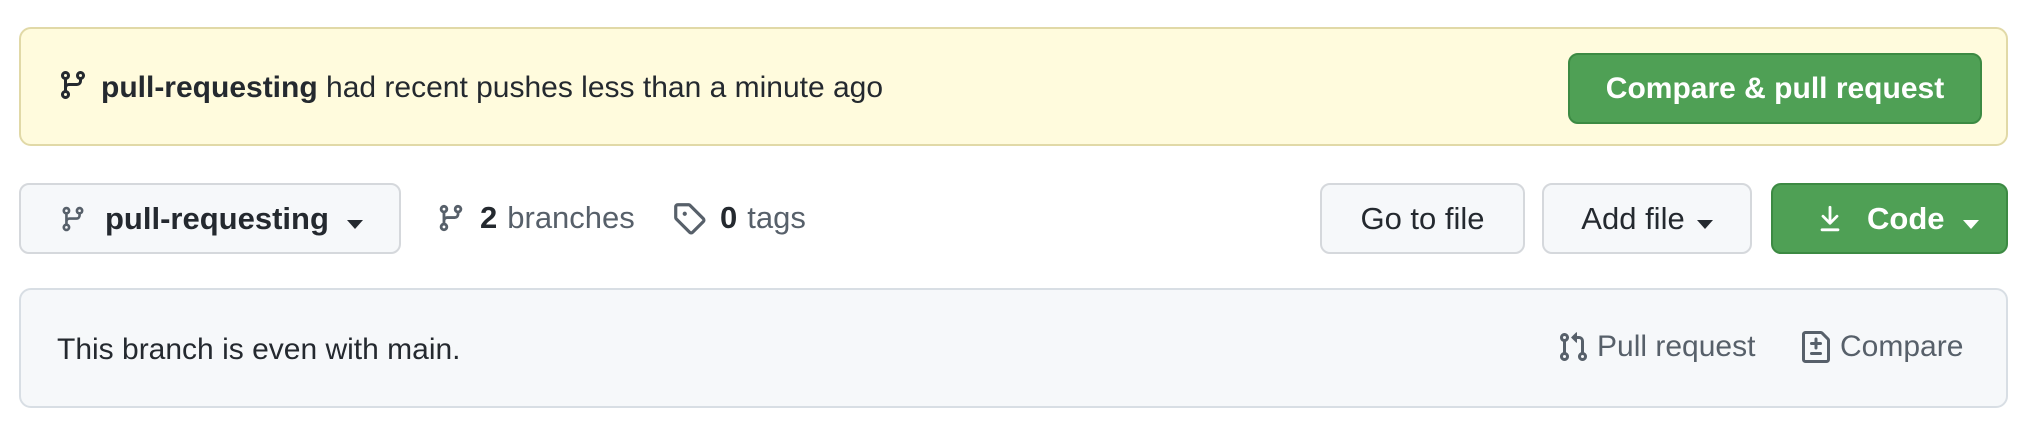 The image size is (2030, 434). Describe the element at coordinates (1775, 88) in the screenshot. I see `compare-pull-request-button: Compare & pull request` at that location.